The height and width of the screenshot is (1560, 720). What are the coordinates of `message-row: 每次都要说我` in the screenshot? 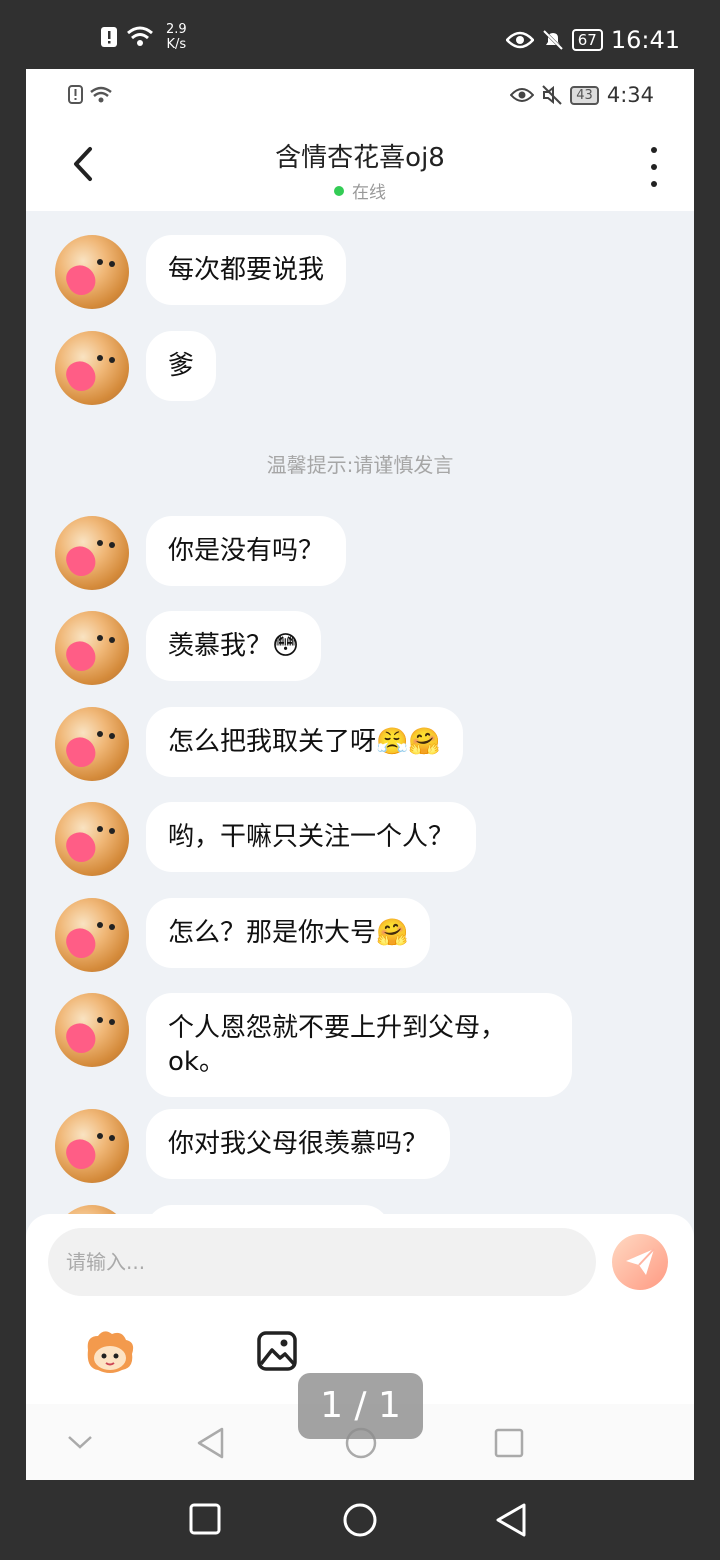 It's located at (201, 272).